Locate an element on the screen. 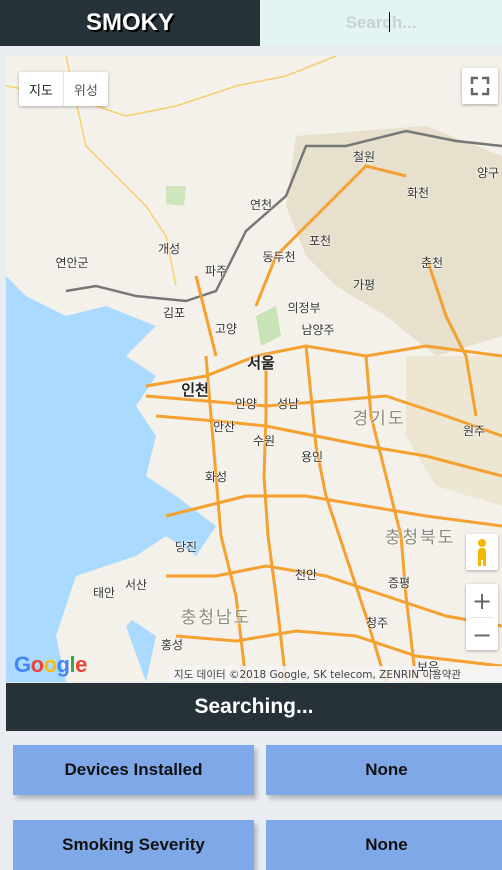  google-logo: Google is located at coordinates (50, 664).